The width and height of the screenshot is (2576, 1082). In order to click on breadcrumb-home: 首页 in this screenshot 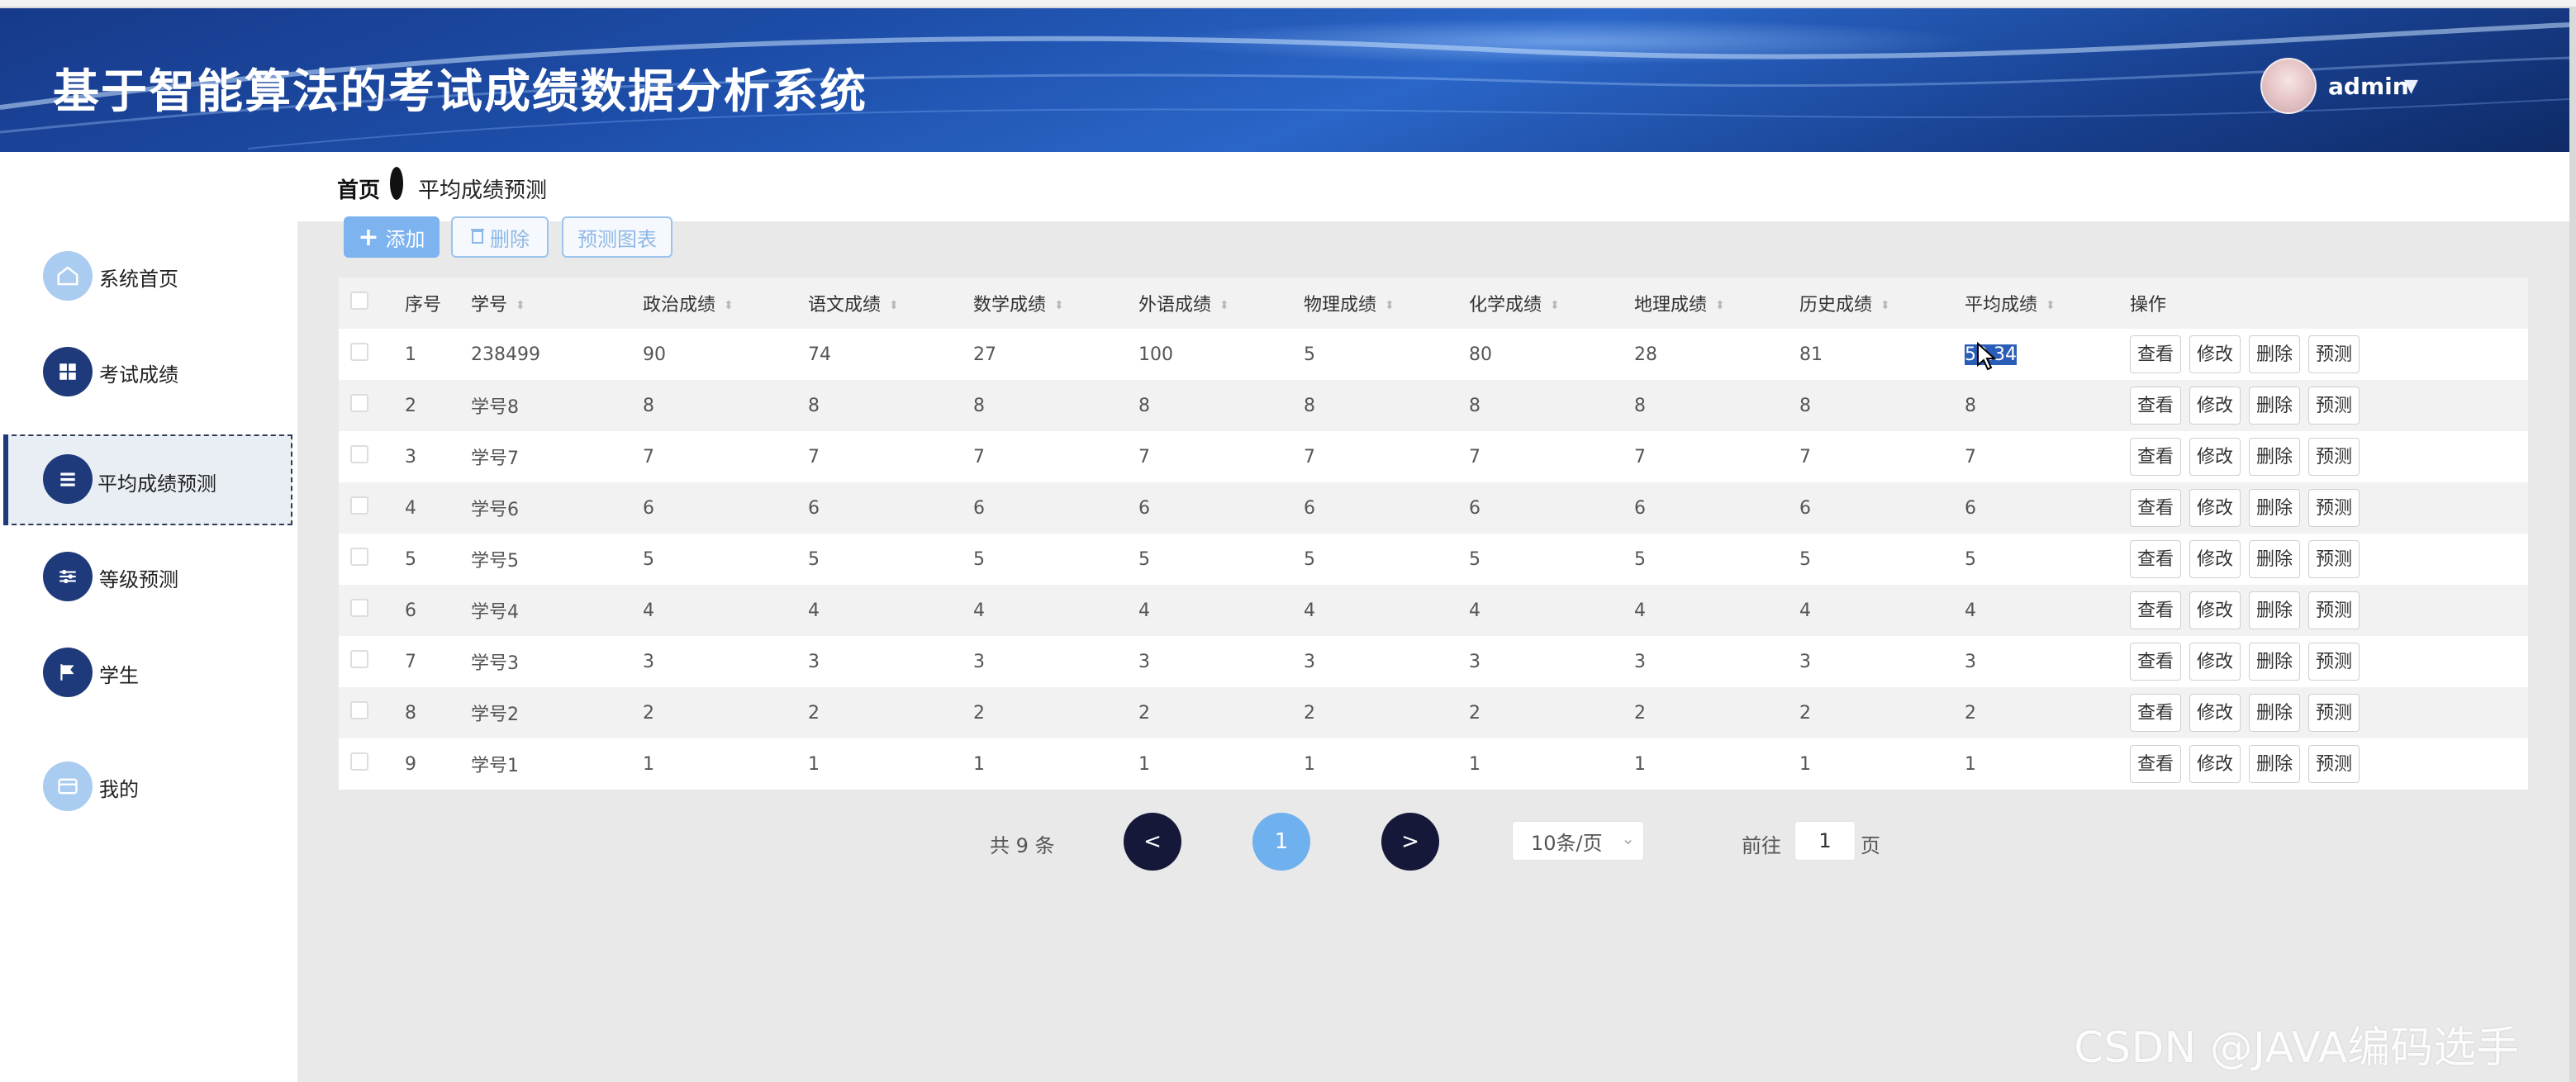, I will do `click(358, 188)`.